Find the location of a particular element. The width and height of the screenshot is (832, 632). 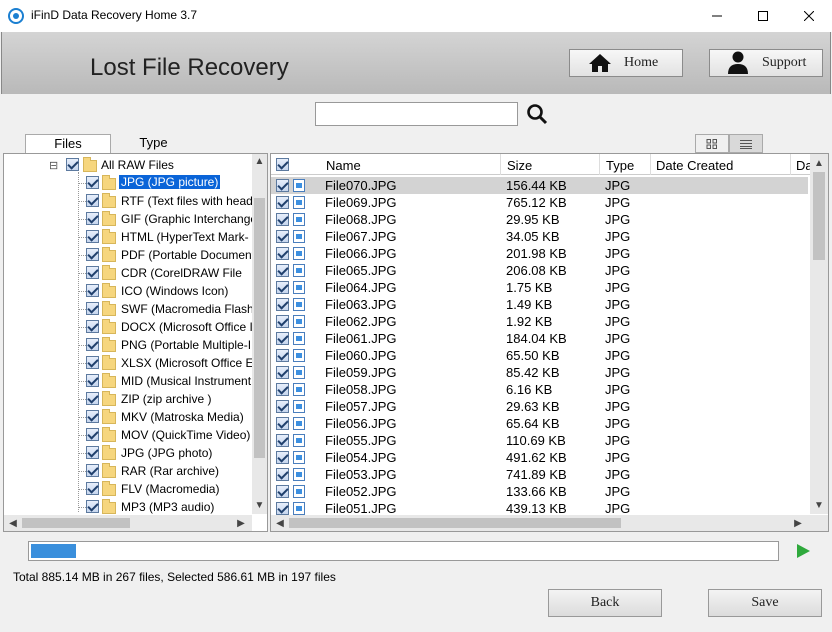

search-input is located at coordinates (416, 114).